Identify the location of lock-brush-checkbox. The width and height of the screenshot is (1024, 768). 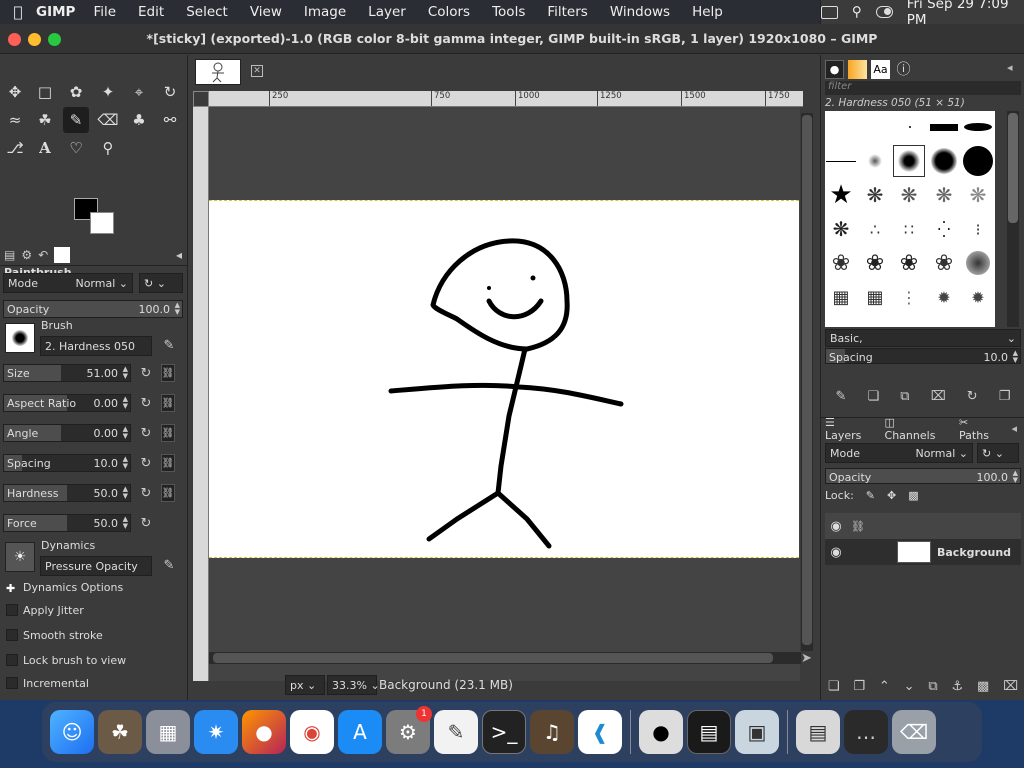
(12, 660).